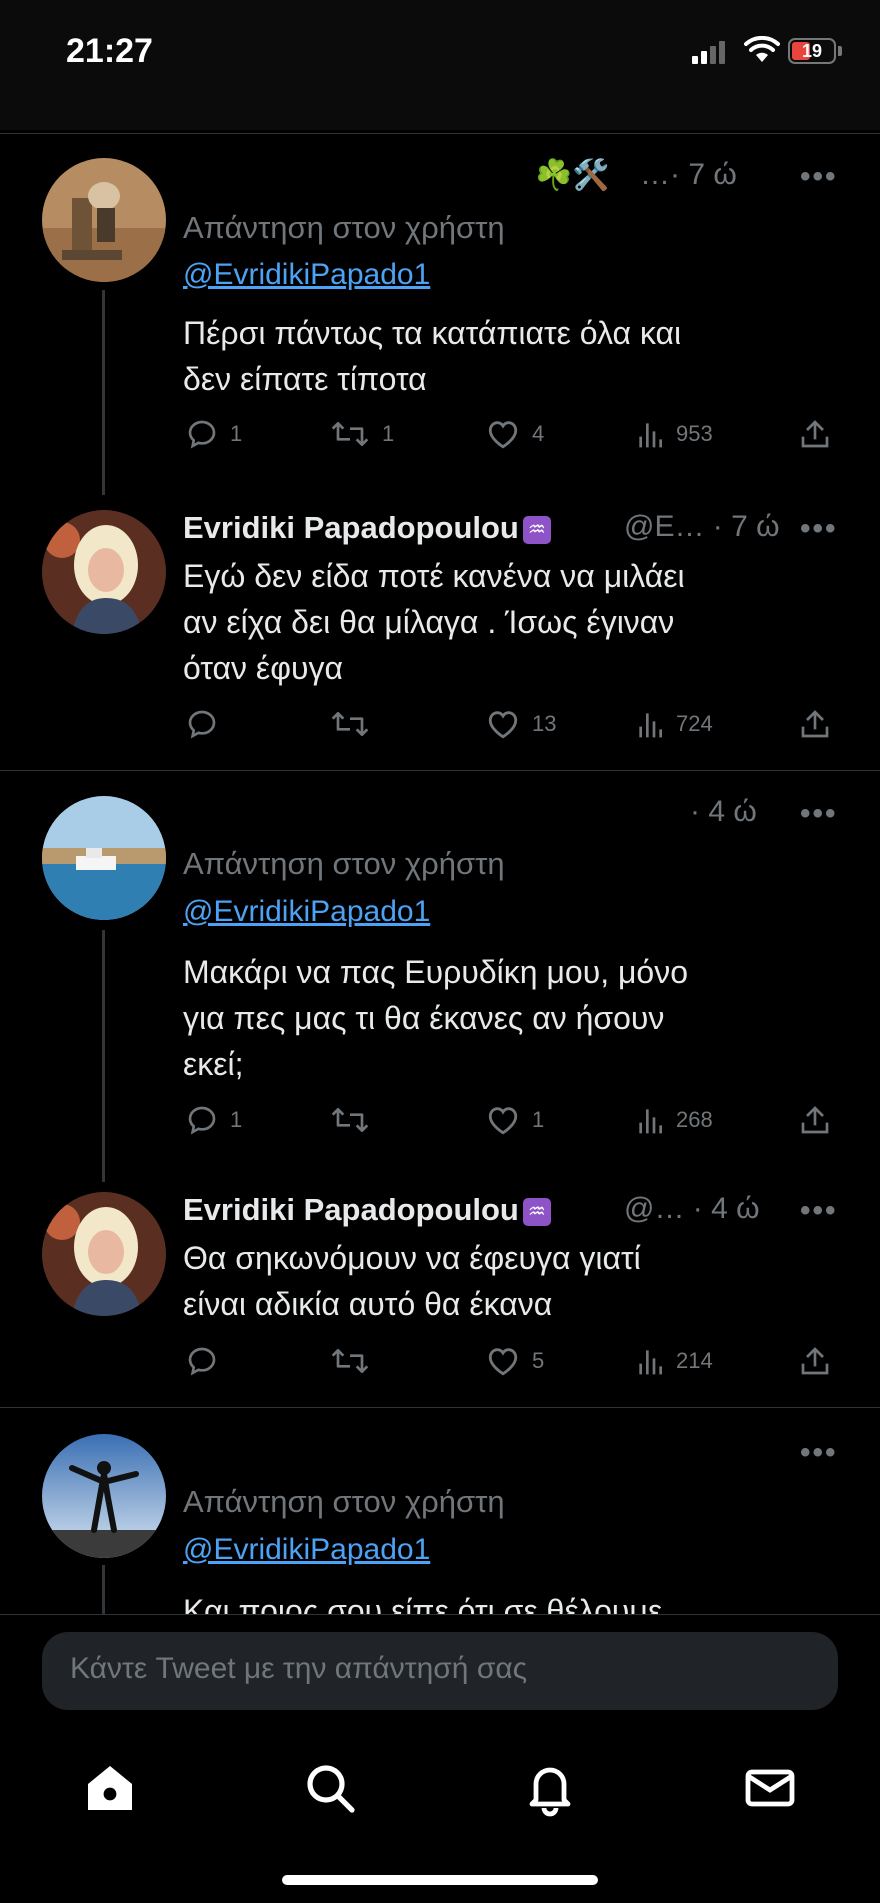 The image size is (880, 1903). Describe the element at coordinates (538, 1360) in the screenshot. I see `like-count: 5` at that location.